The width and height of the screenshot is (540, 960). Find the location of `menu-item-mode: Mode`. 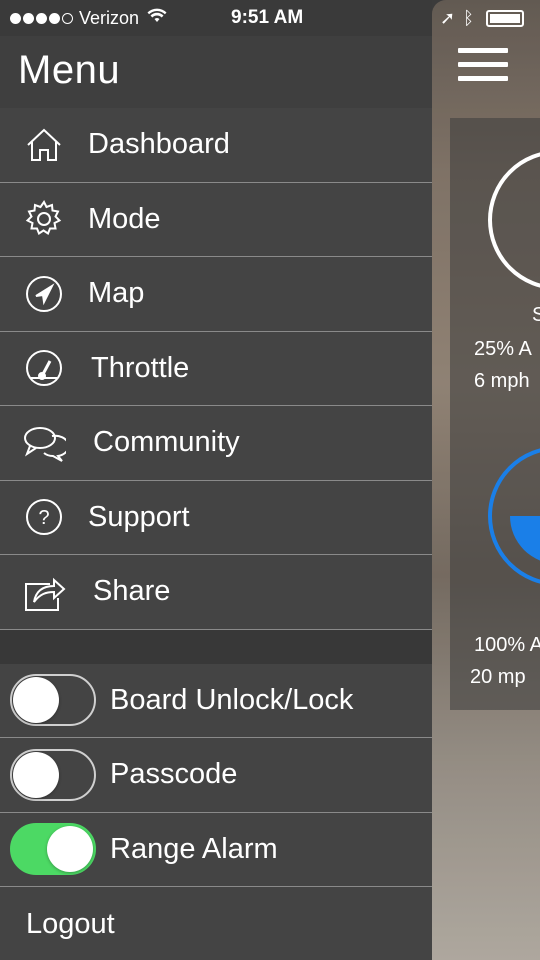

menu-item-mode: Mode is located at coordinates (216, 219).